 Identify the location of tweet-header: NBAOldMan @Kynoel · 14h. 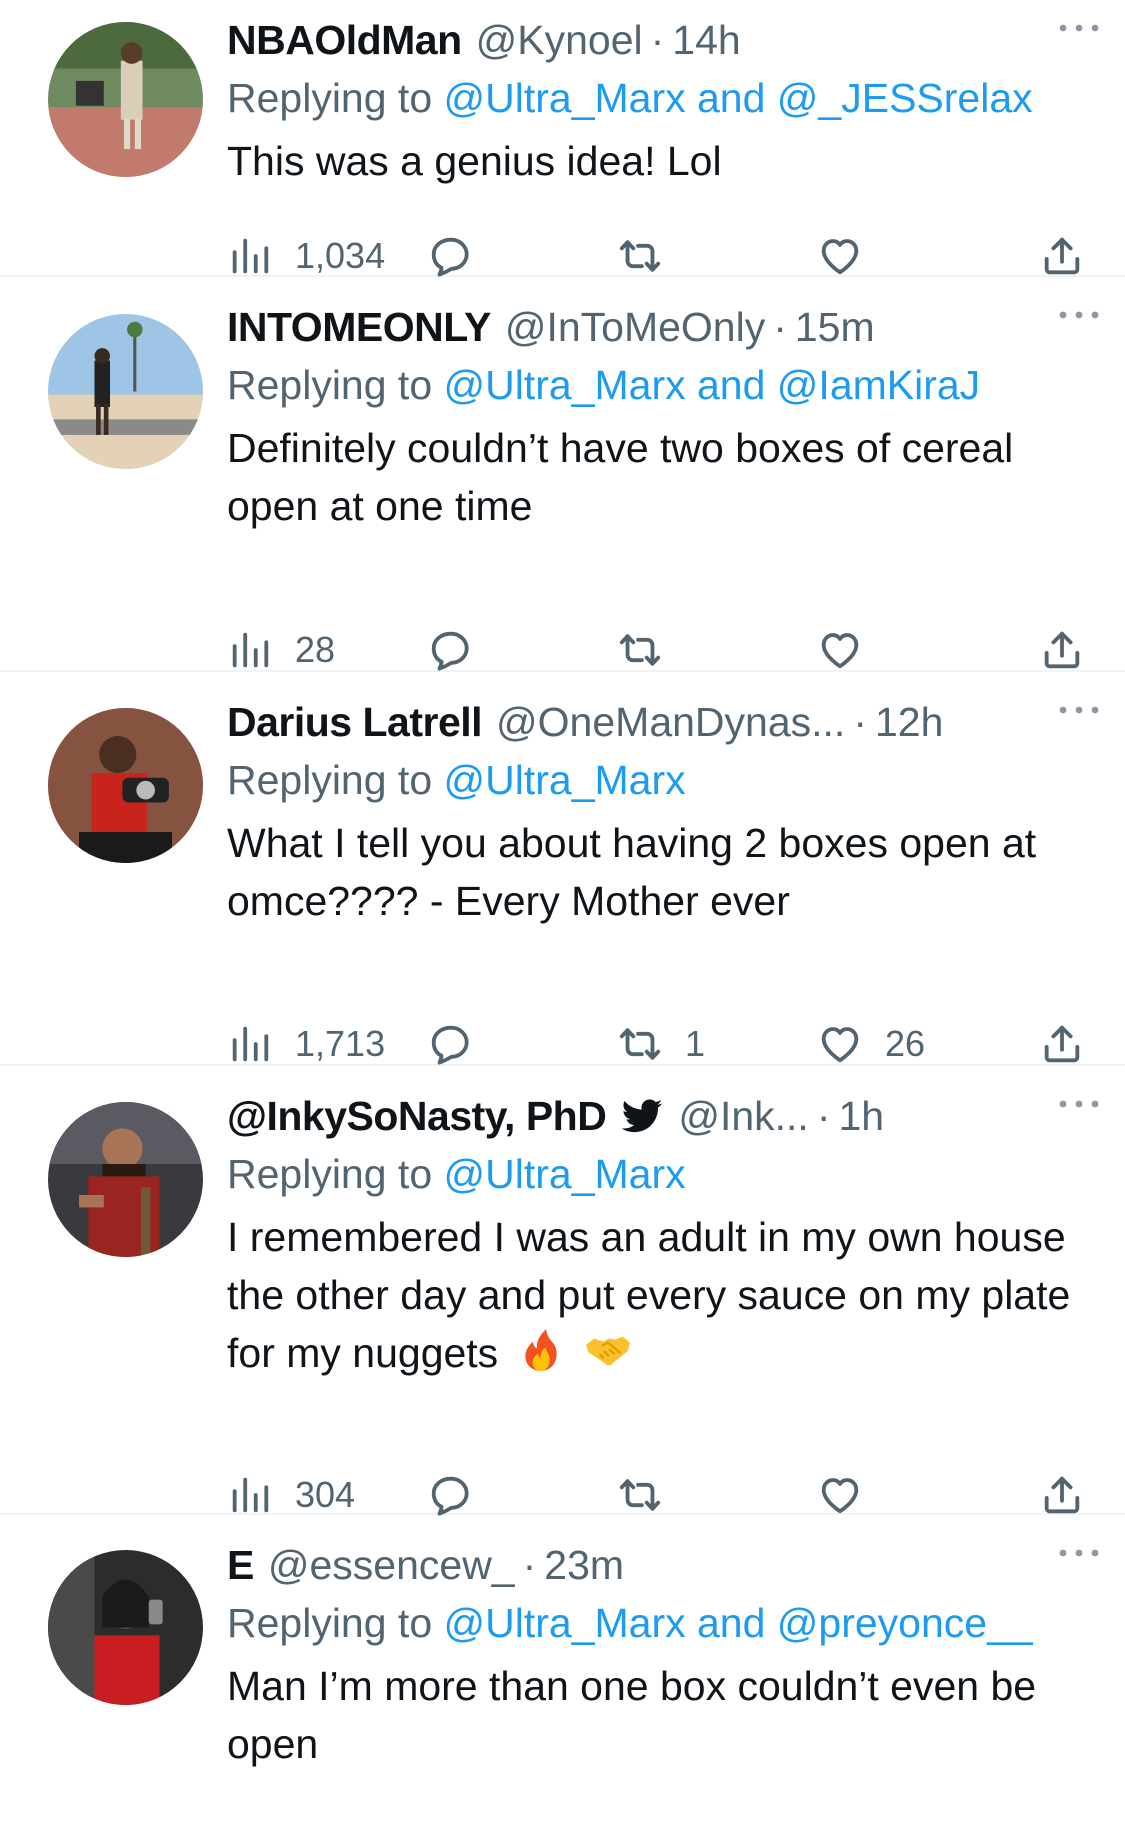
(656, 40).